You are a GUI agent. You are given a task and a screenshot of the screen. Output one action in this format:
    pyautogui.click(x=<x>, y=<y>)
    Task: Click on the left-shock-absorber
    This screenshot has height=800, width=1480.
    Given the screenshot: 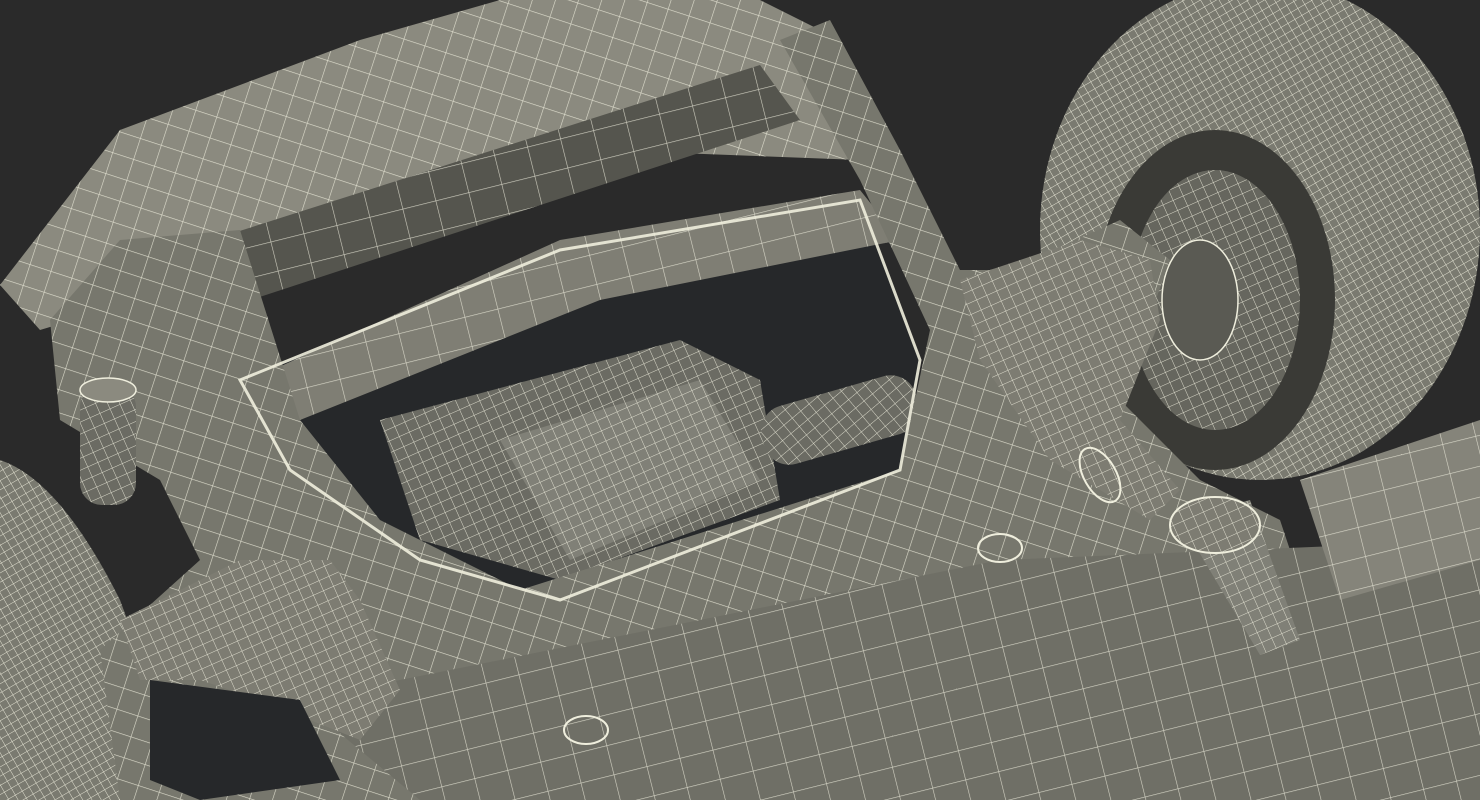 What is the action you would take?
    pyautogui.click(x=108, y=441)
    